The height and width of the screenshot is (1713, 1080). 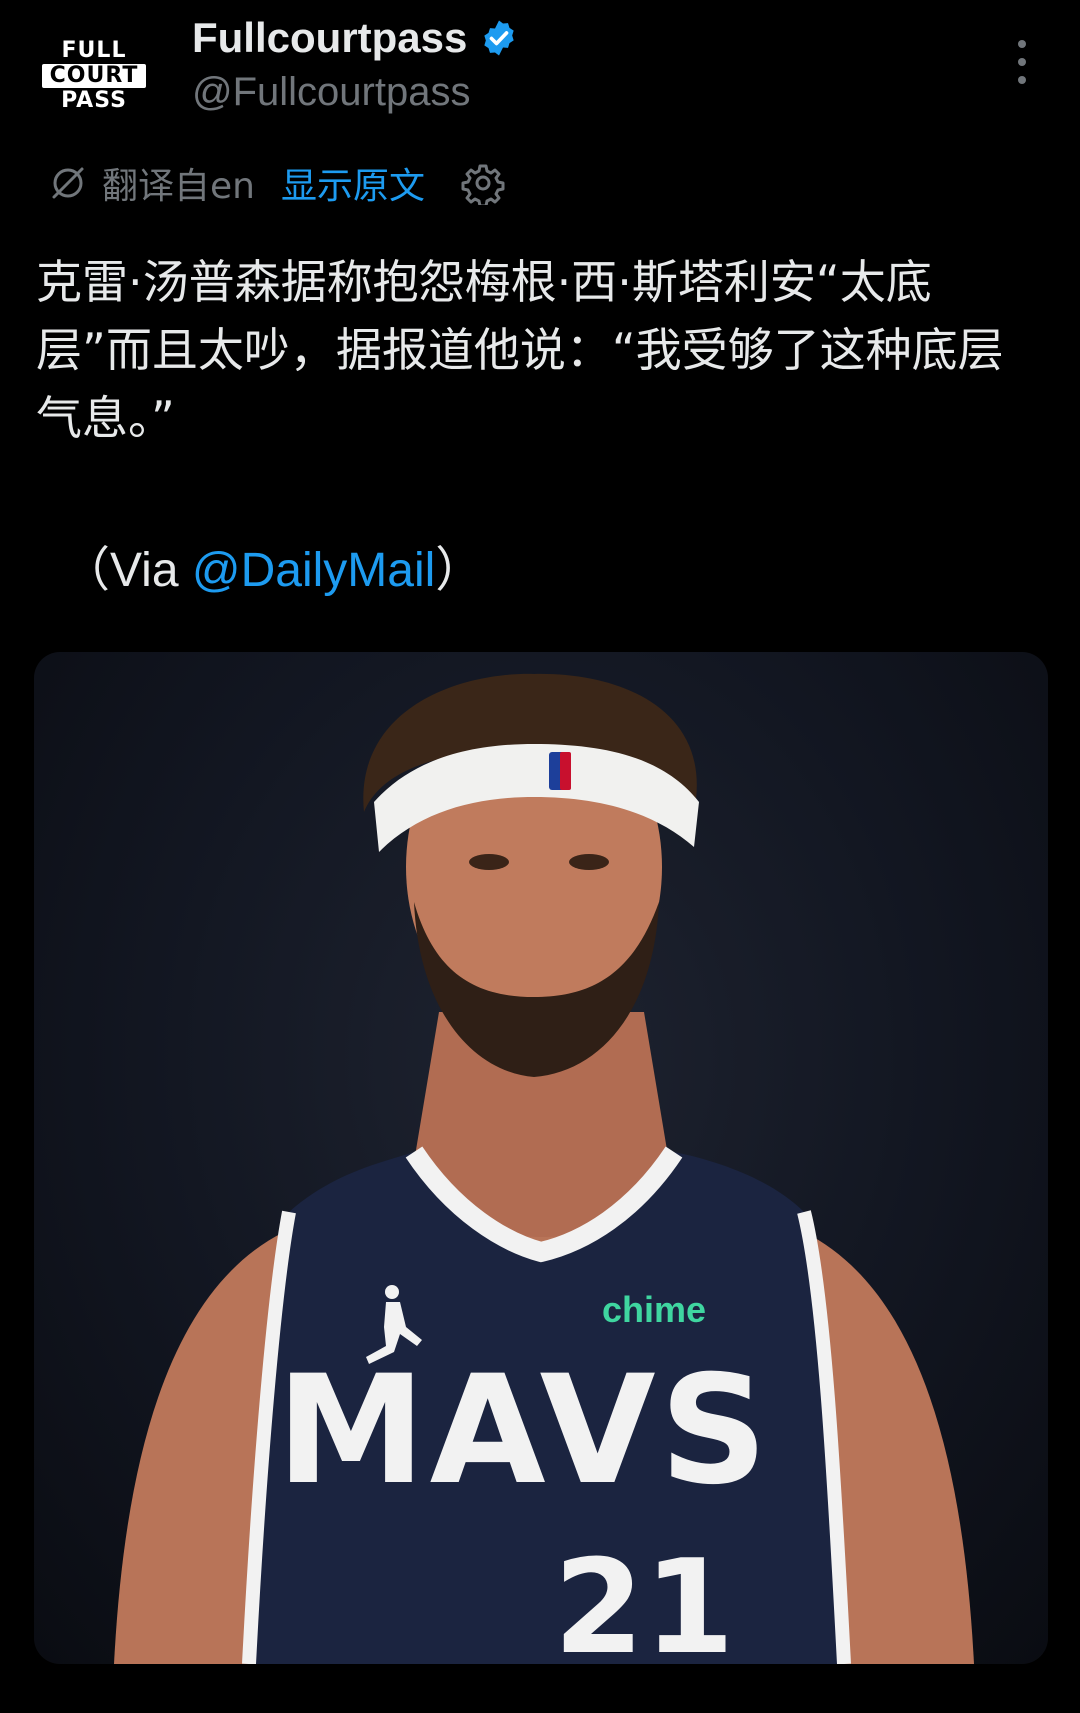 What do you see at coordinates (483, 183) in the screenshot?
I see `settings-gear-icon` at bounding box center [483, 183].